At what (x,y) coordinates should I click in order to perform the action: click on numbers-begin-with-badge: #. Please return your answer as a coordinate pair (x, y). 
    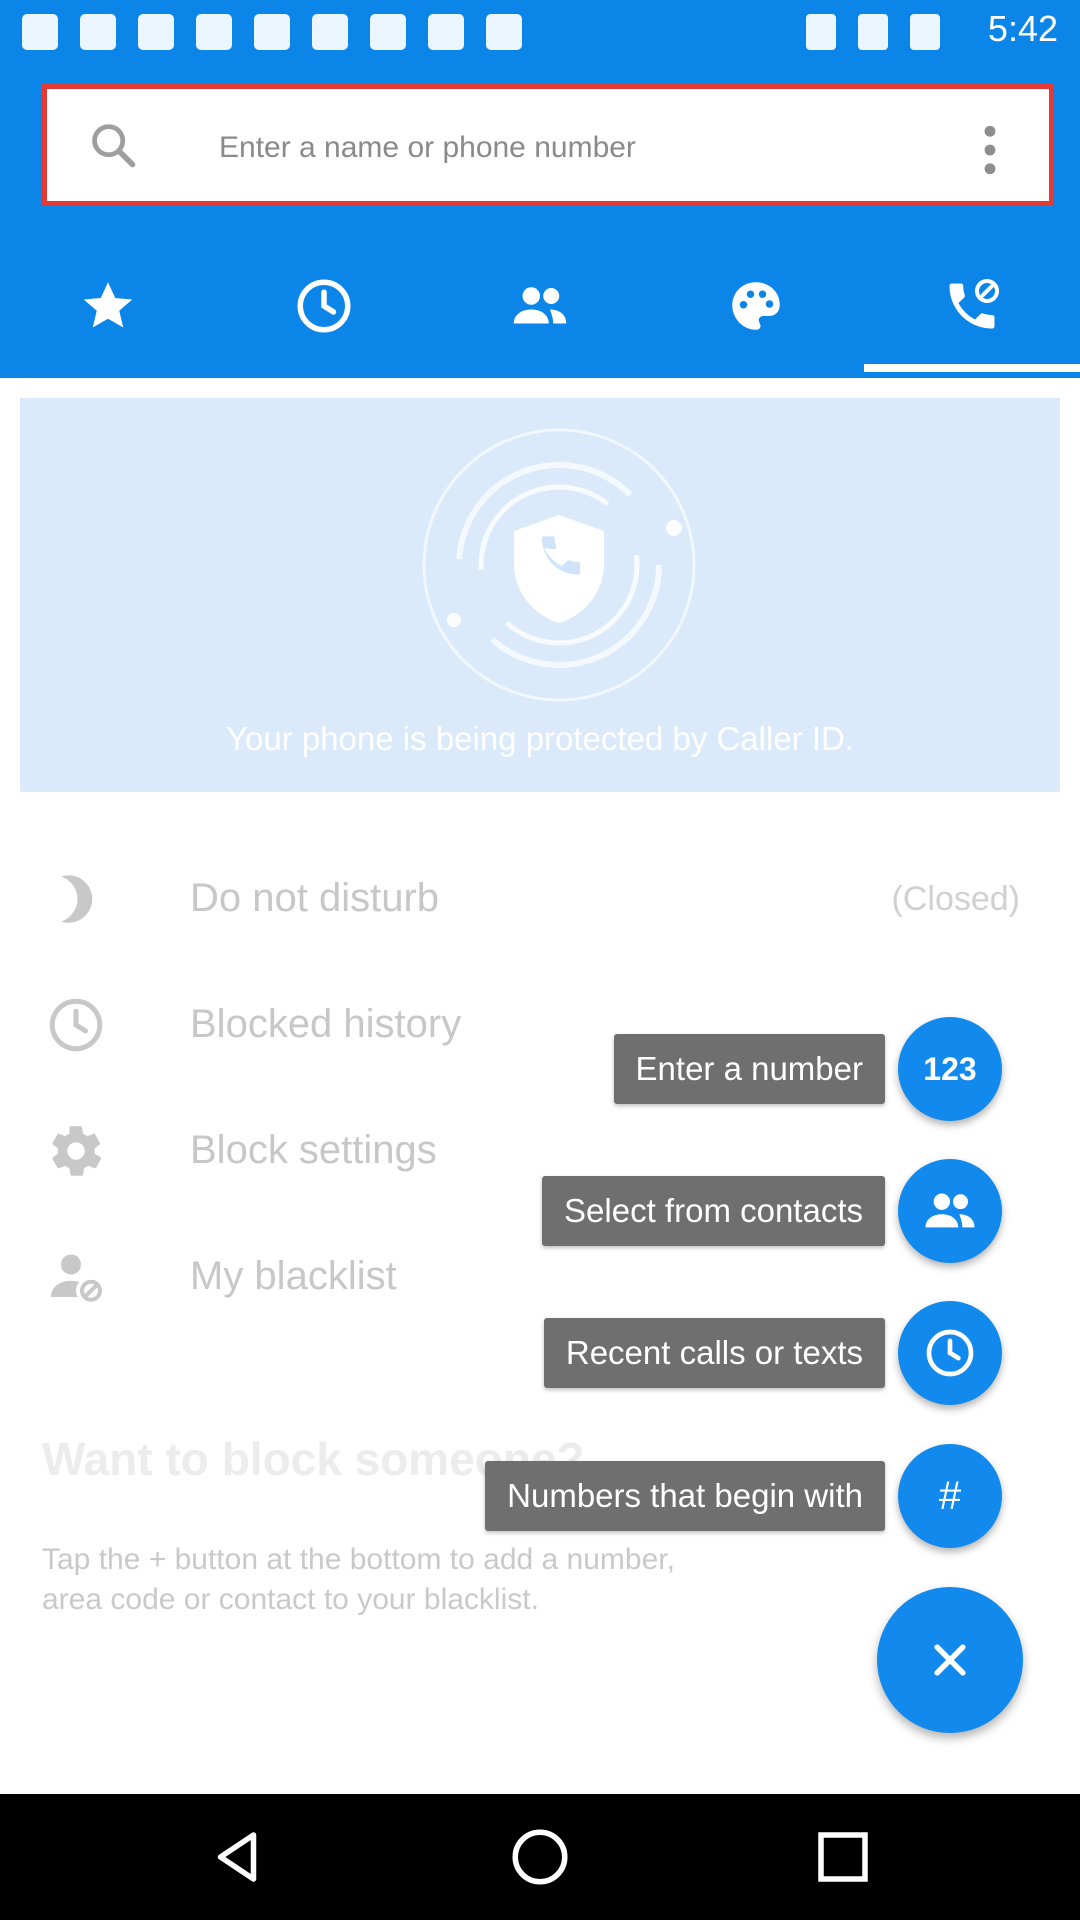
    Looking at the image, I should click on (950, 1495).